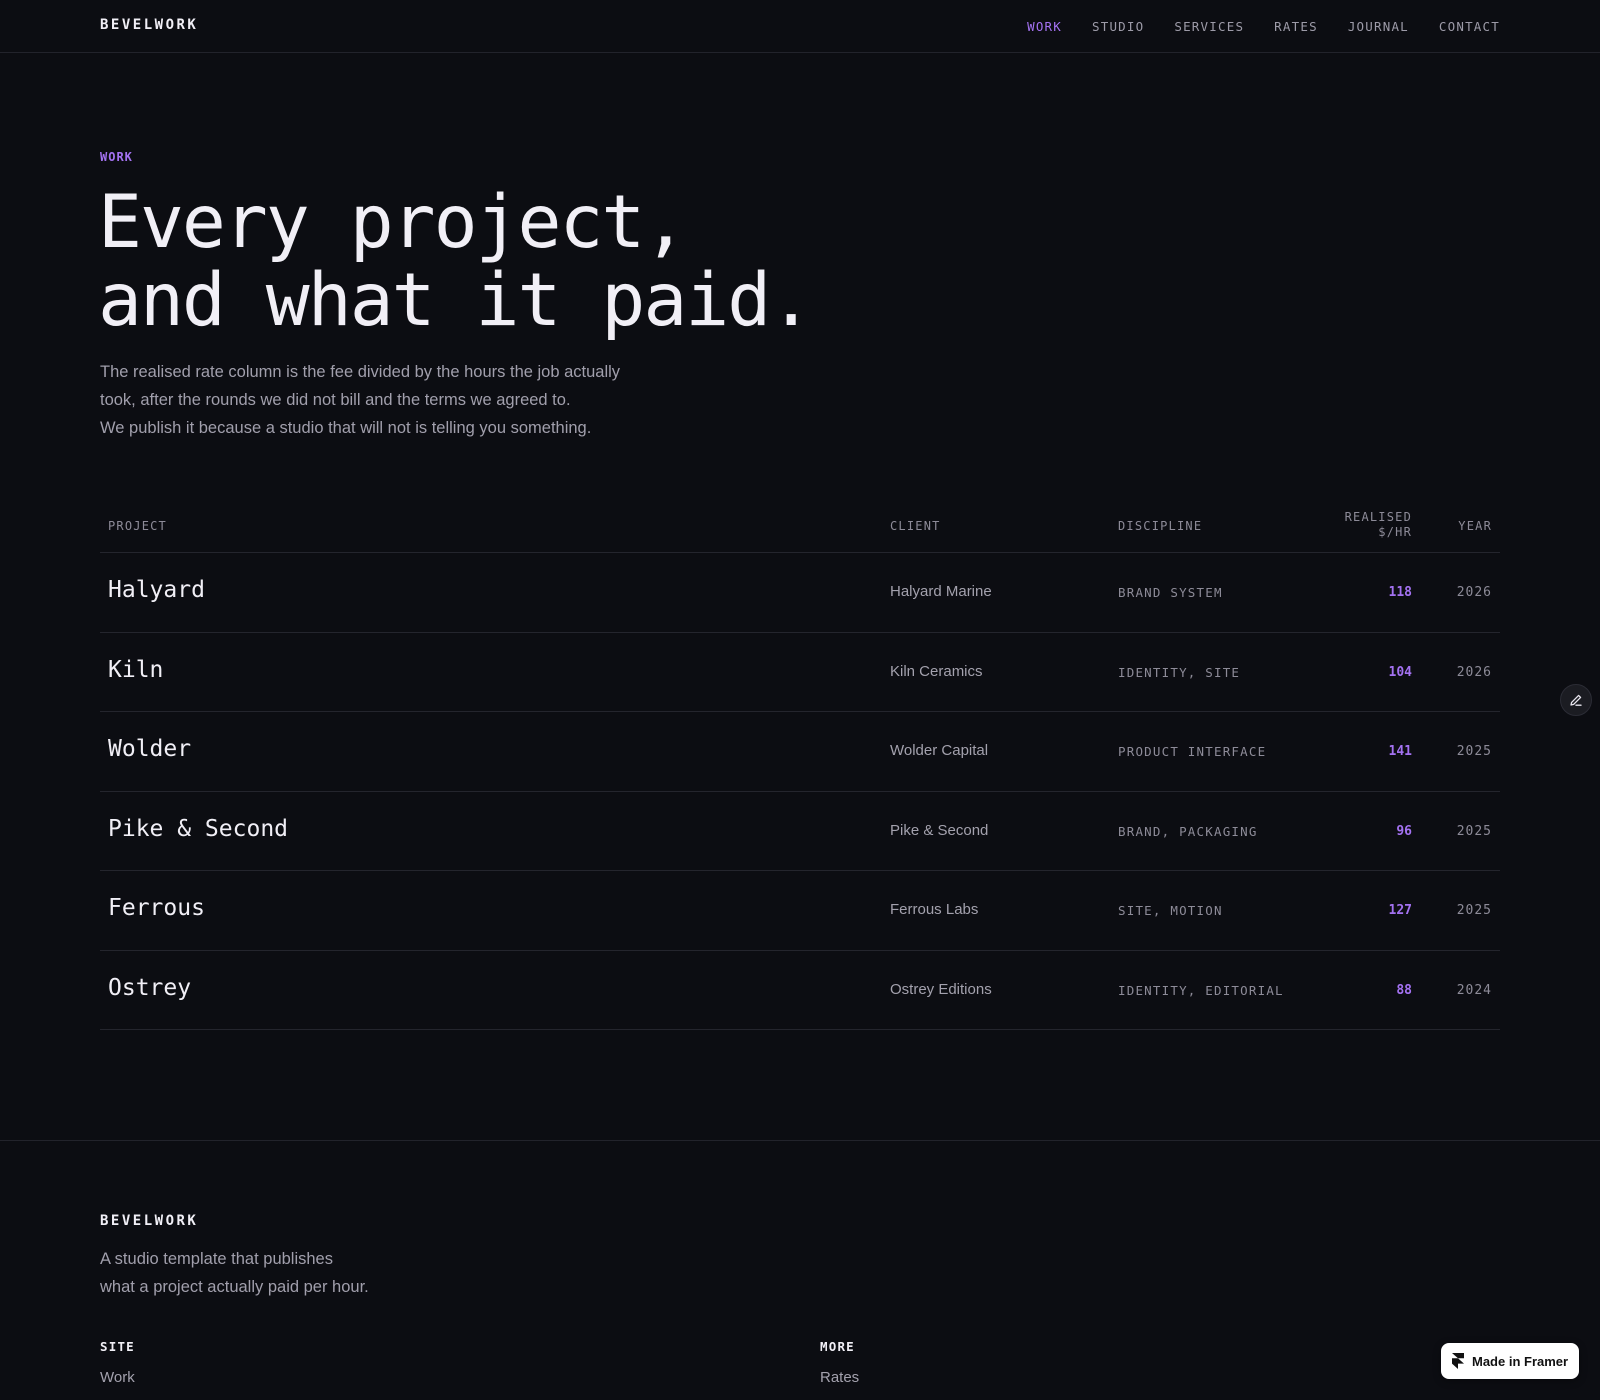 This screenshot has width=1600, height=1400. Describe the element at coordinates (1118, 26) in the screenshot. I see `nav-link-studio: STUDIO` at that location.